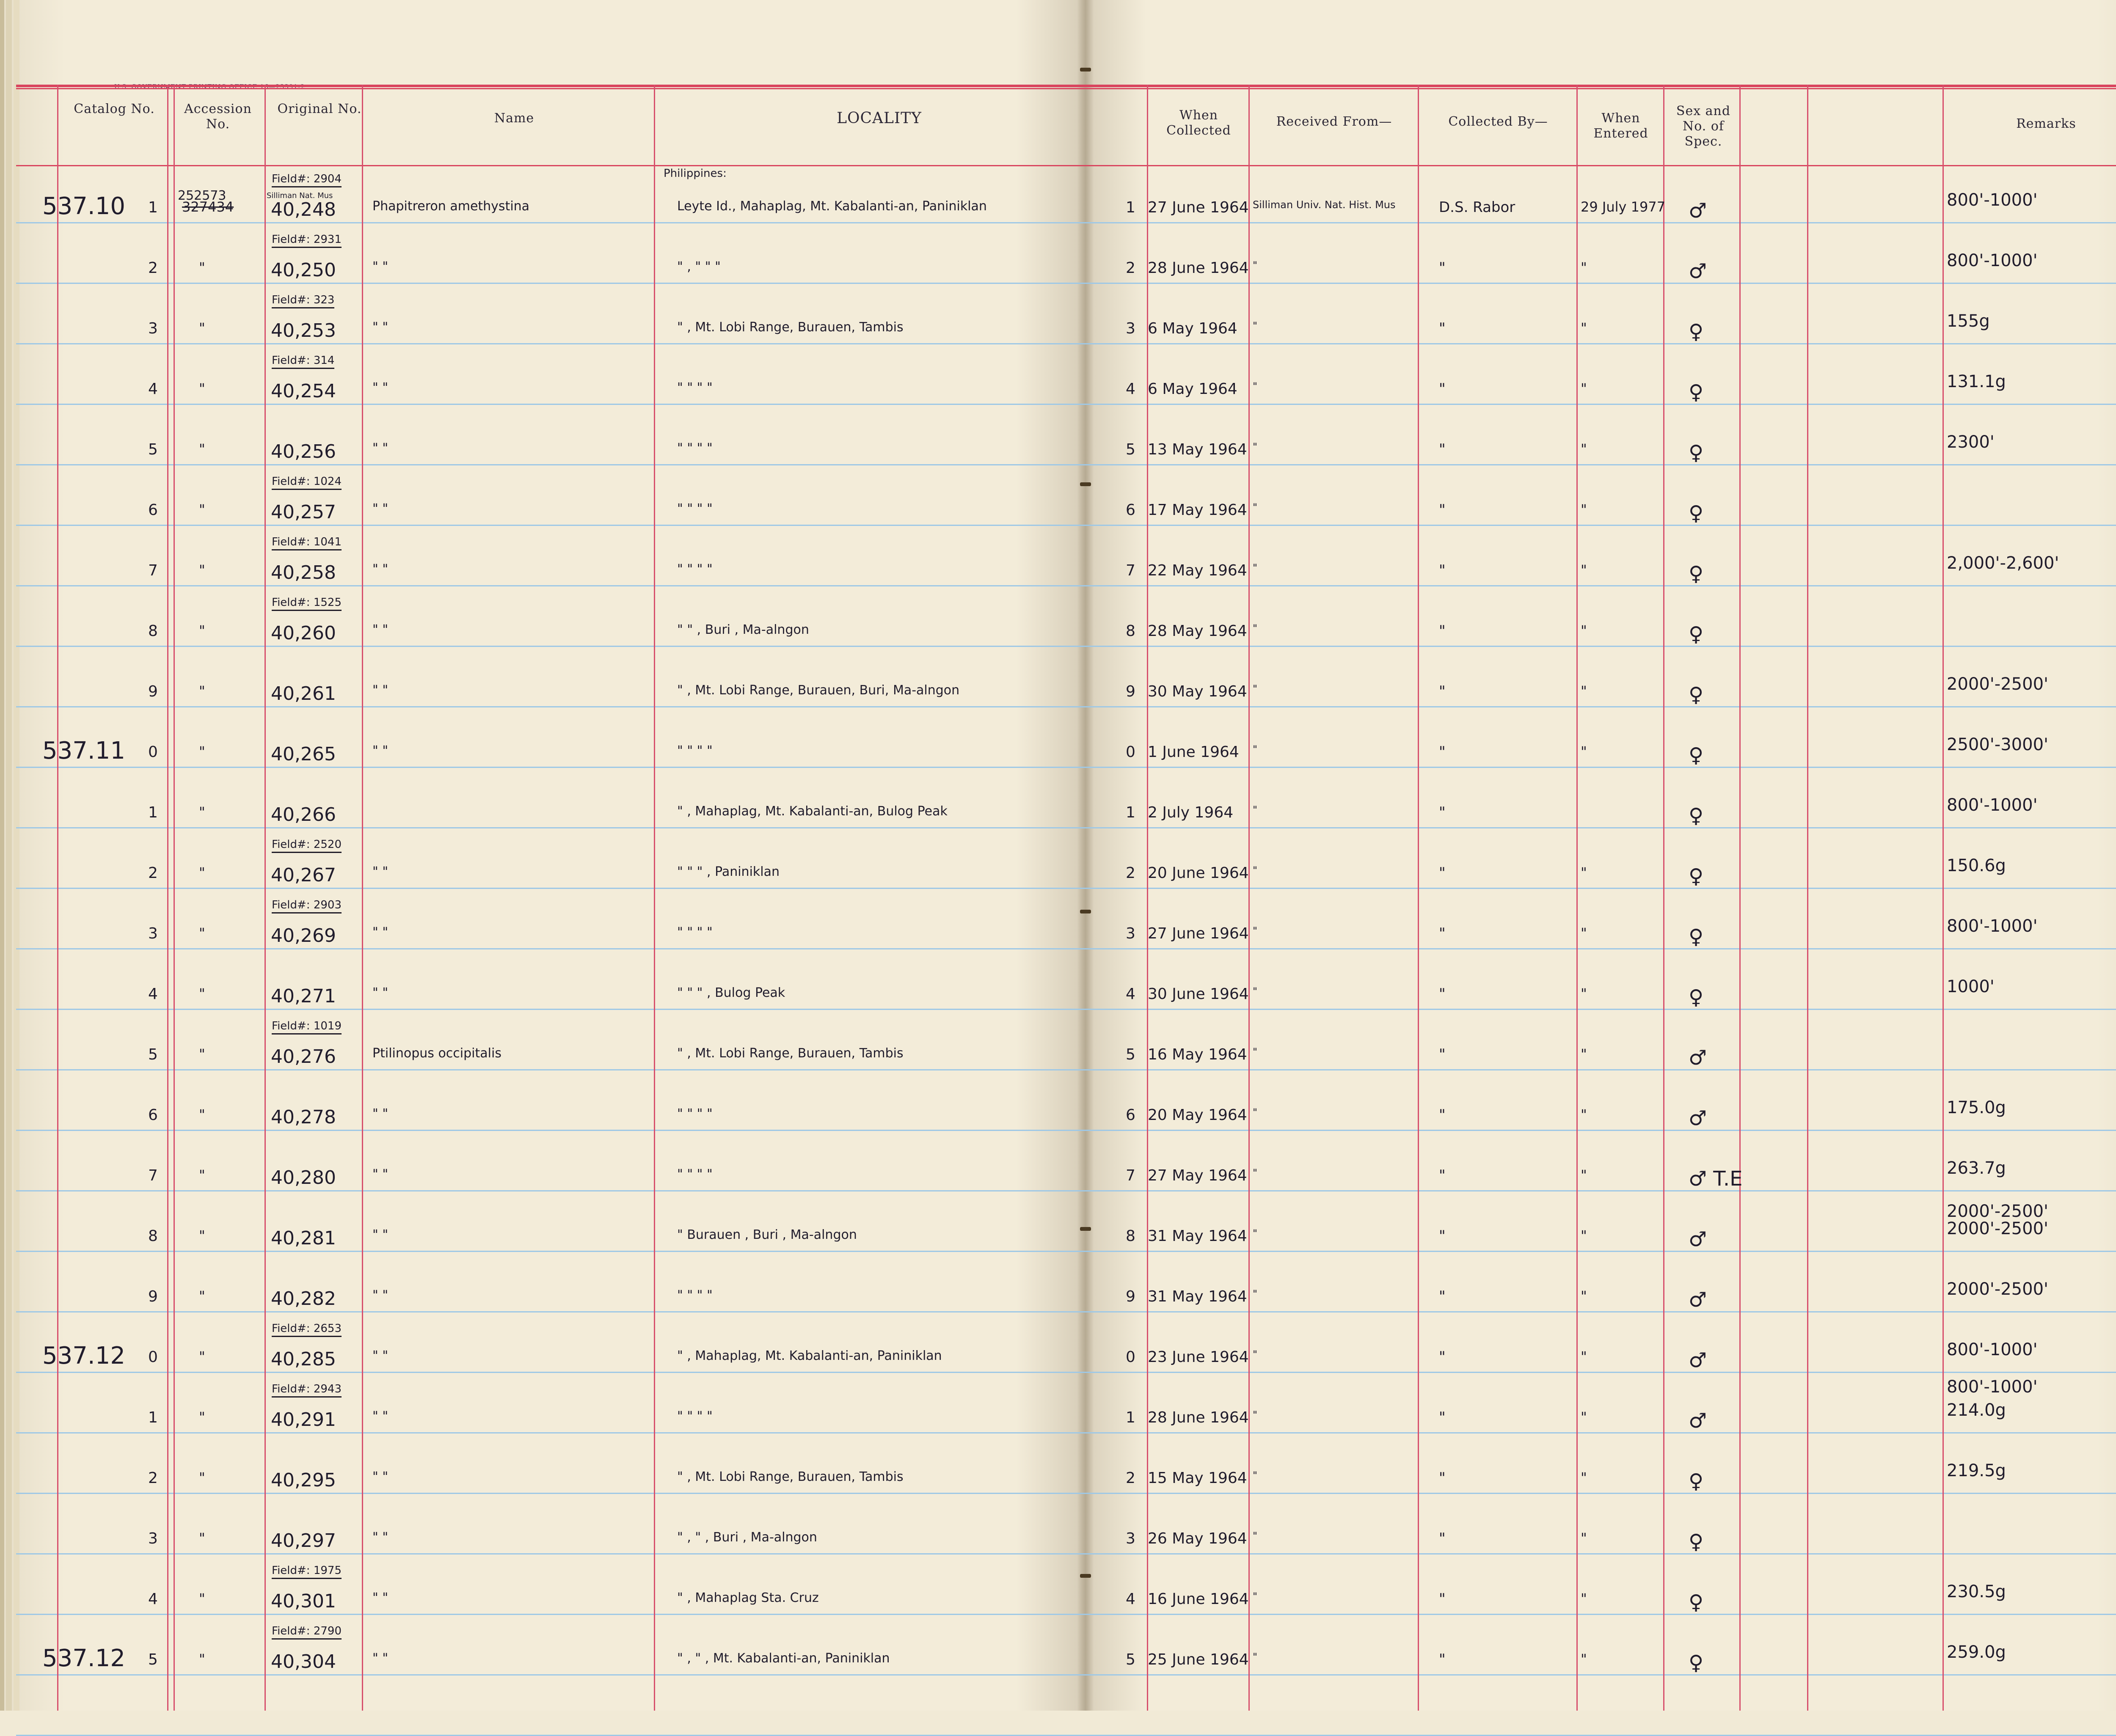 This screenshot has width=2116, height=1736. Describe the element at coordinates (1968, 321) in the screenshot. I see `remarks: 155g` at that location.